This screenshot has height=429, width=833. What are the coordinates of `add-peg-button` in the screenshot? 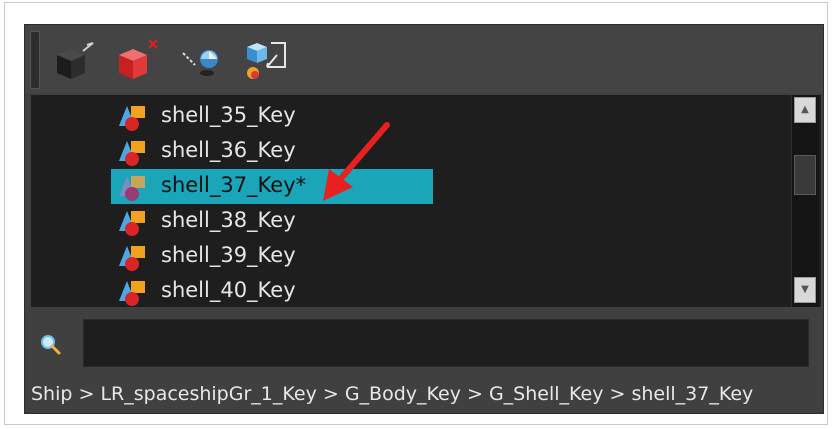 It's located at (73, 61).